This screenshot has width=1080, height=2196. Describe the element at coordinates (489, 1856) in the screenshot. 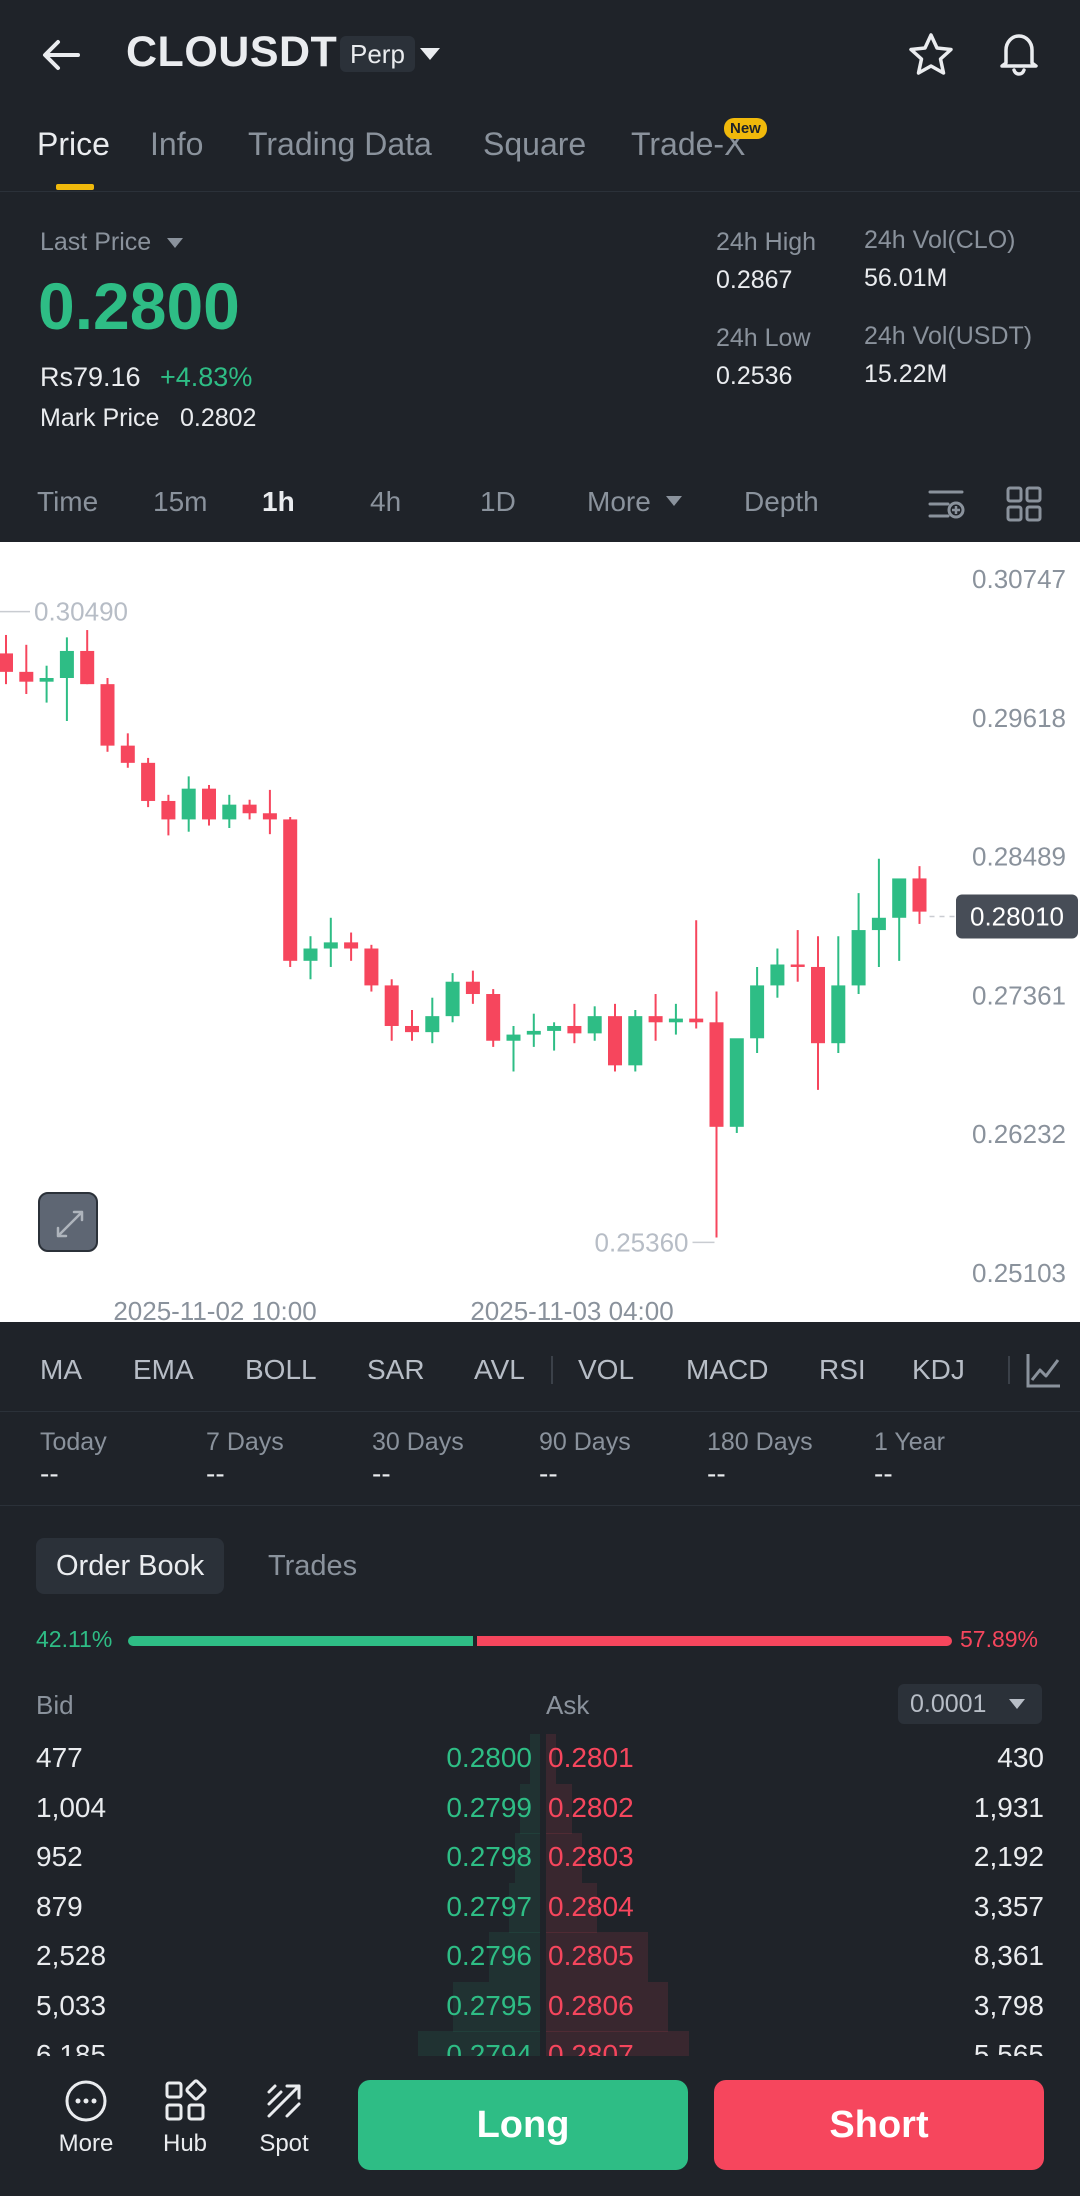

I see `bid-price: 0.2798` at that location.